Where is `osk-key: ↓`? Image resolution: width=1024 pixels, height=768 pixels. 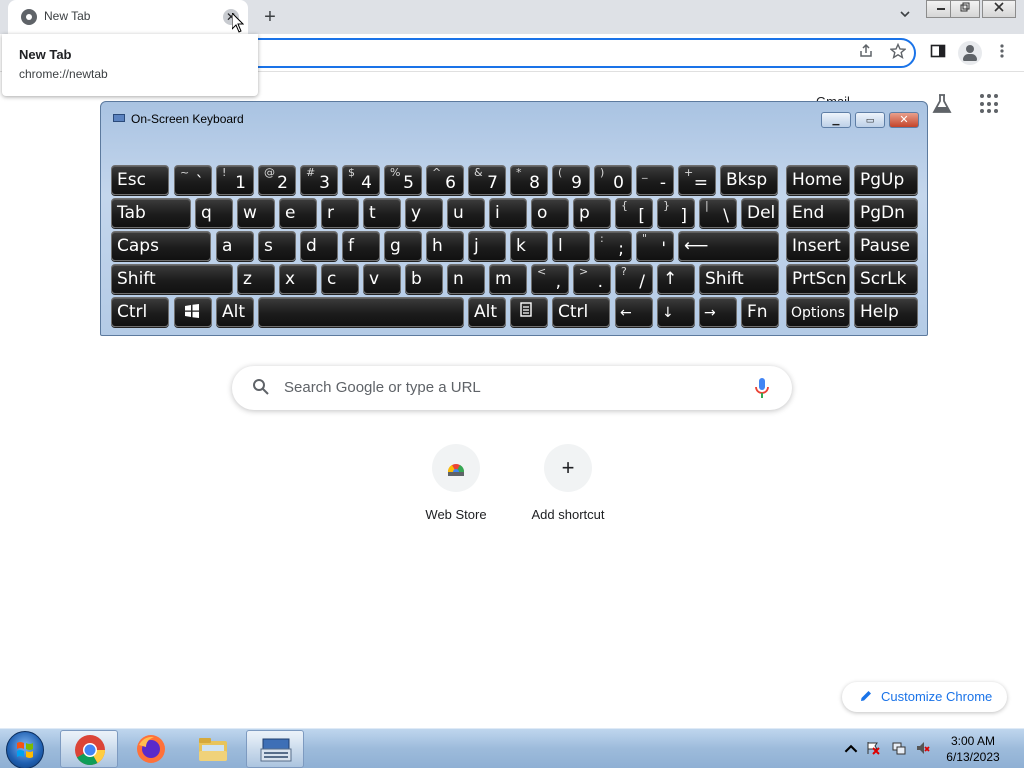
osk-key: ↓ is located at coordinates (676, 312).